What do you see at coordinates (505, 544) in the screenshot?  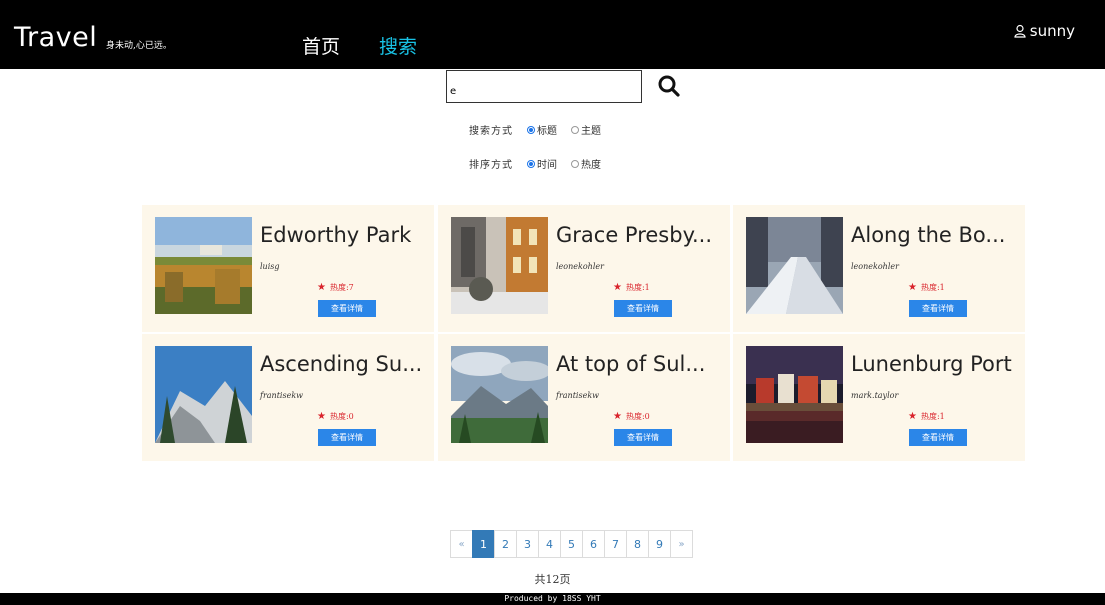 I see `page-button-2: 2` at bounding box center [505, 544].